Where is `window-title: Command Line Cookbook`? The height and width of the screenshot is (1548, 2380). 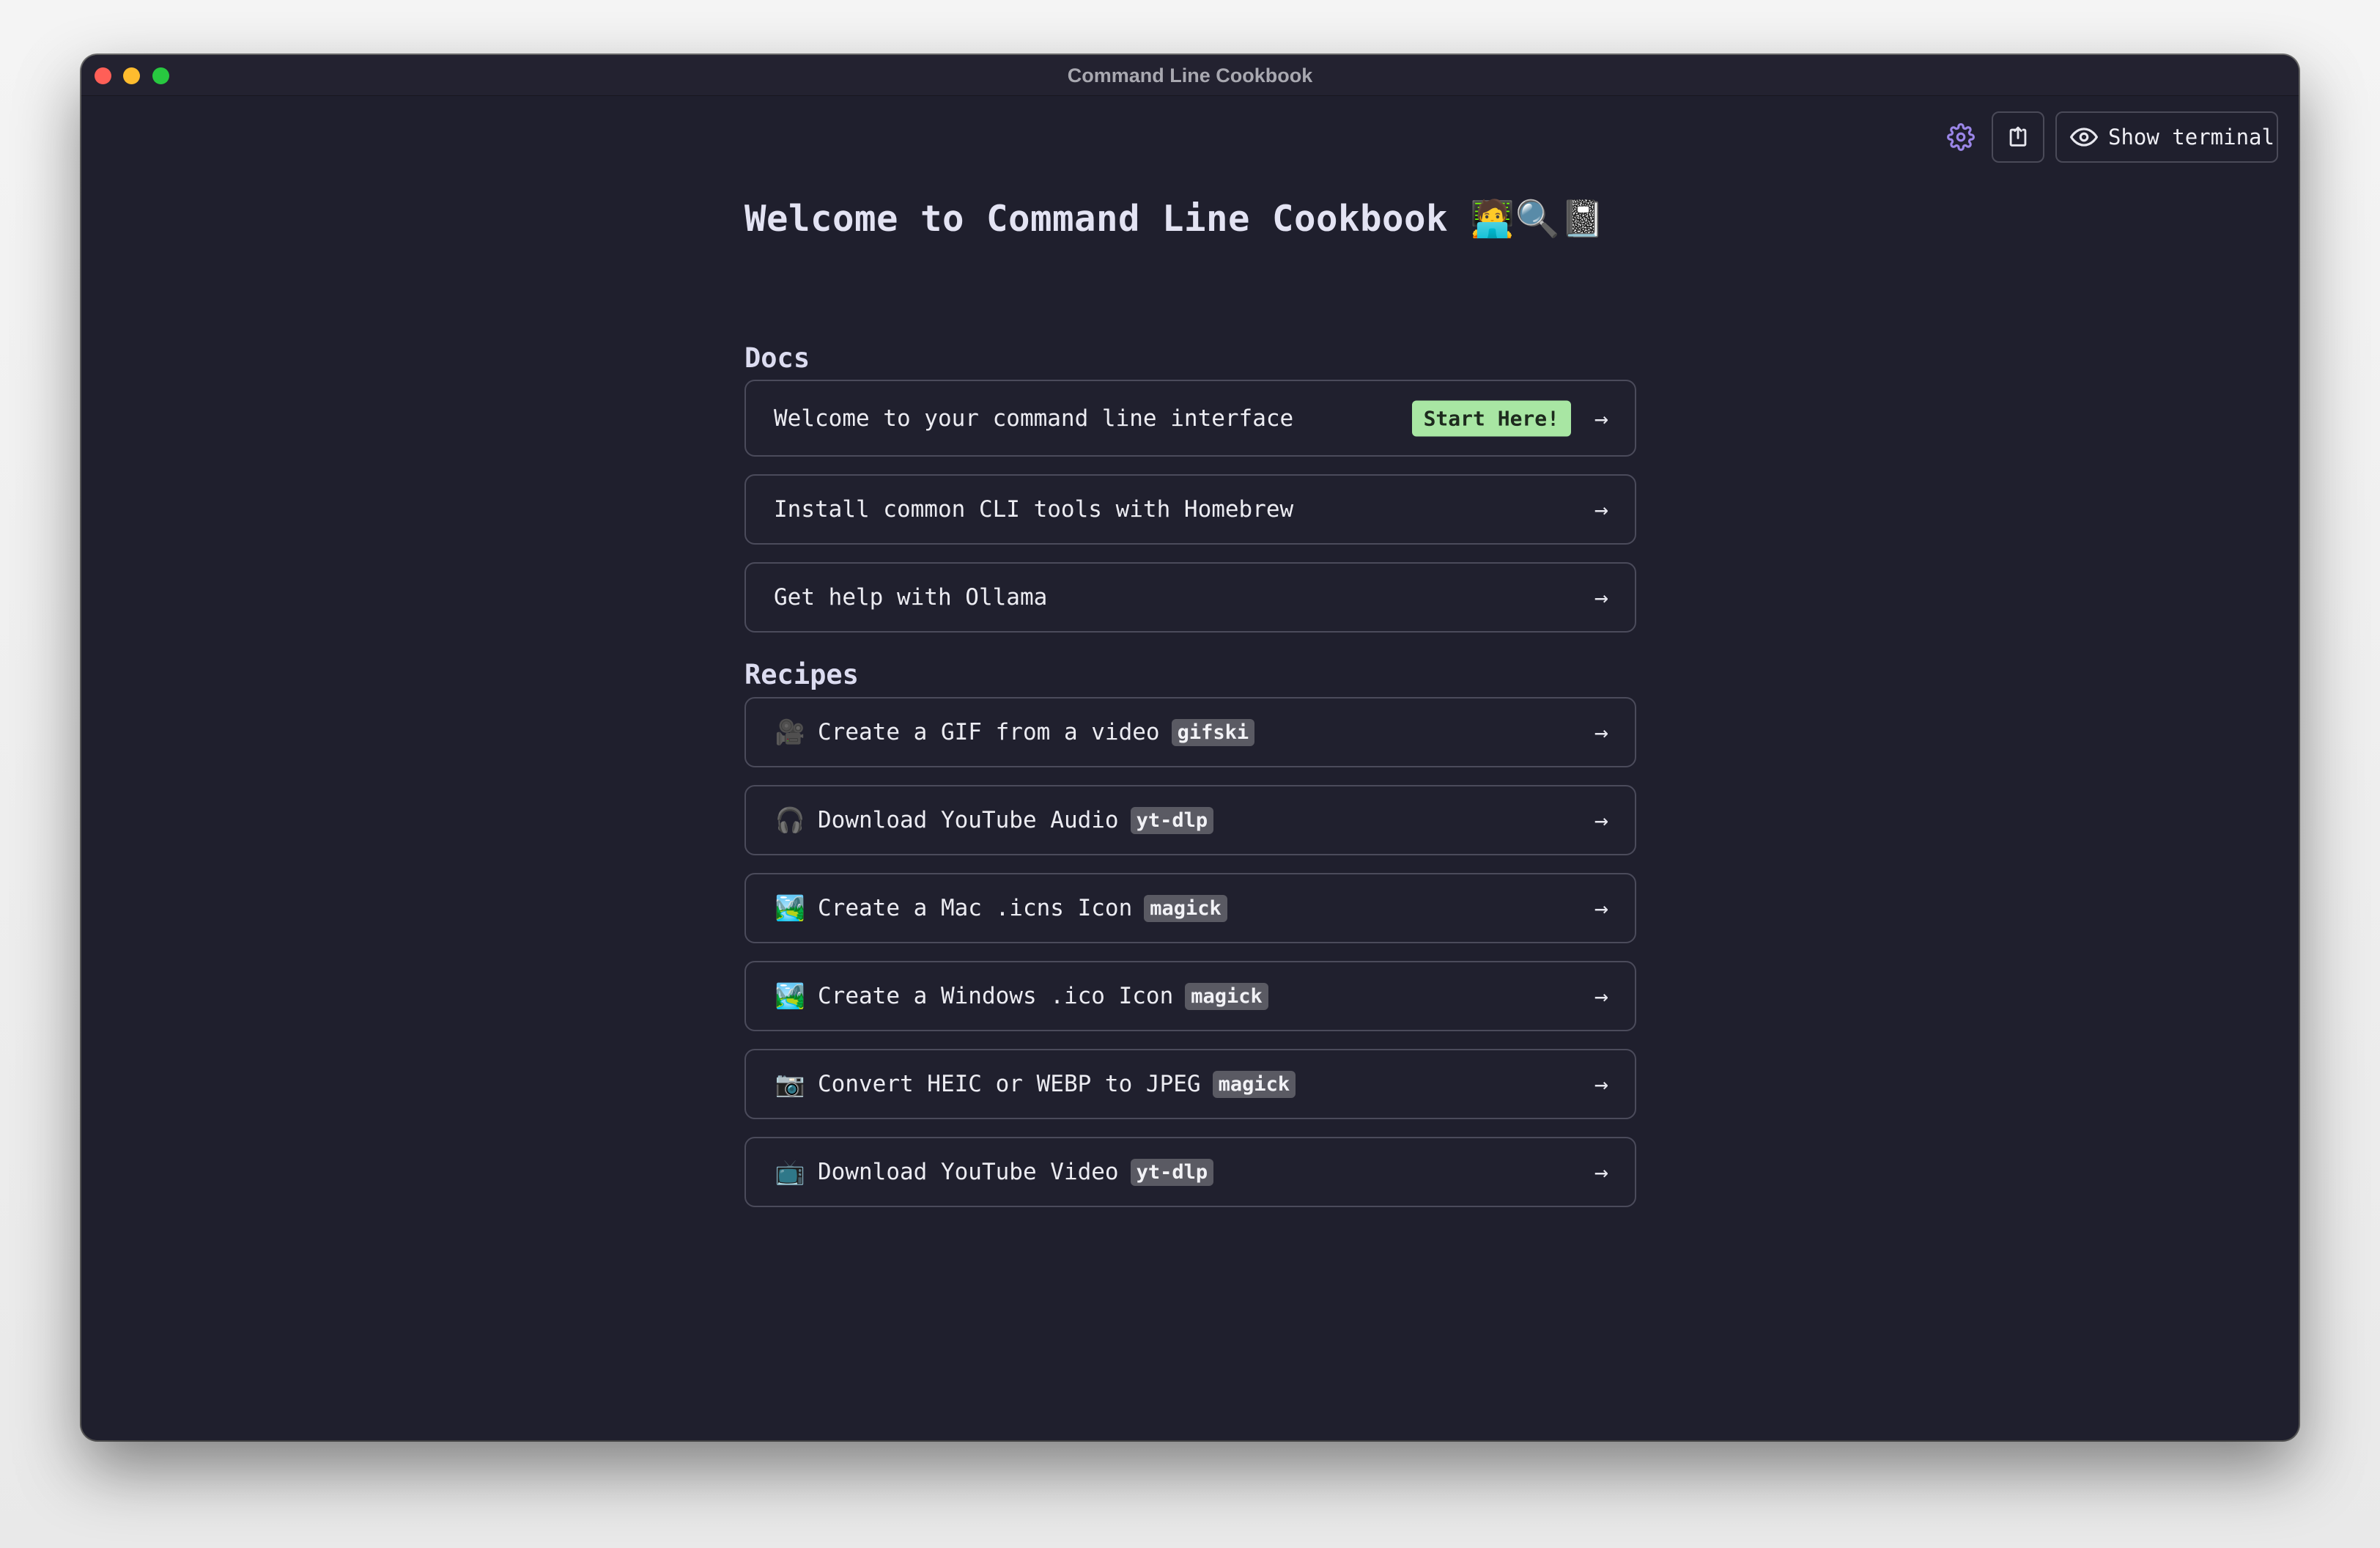
window-title: Command Line Cookbook is located at coordinates (1190, 75).